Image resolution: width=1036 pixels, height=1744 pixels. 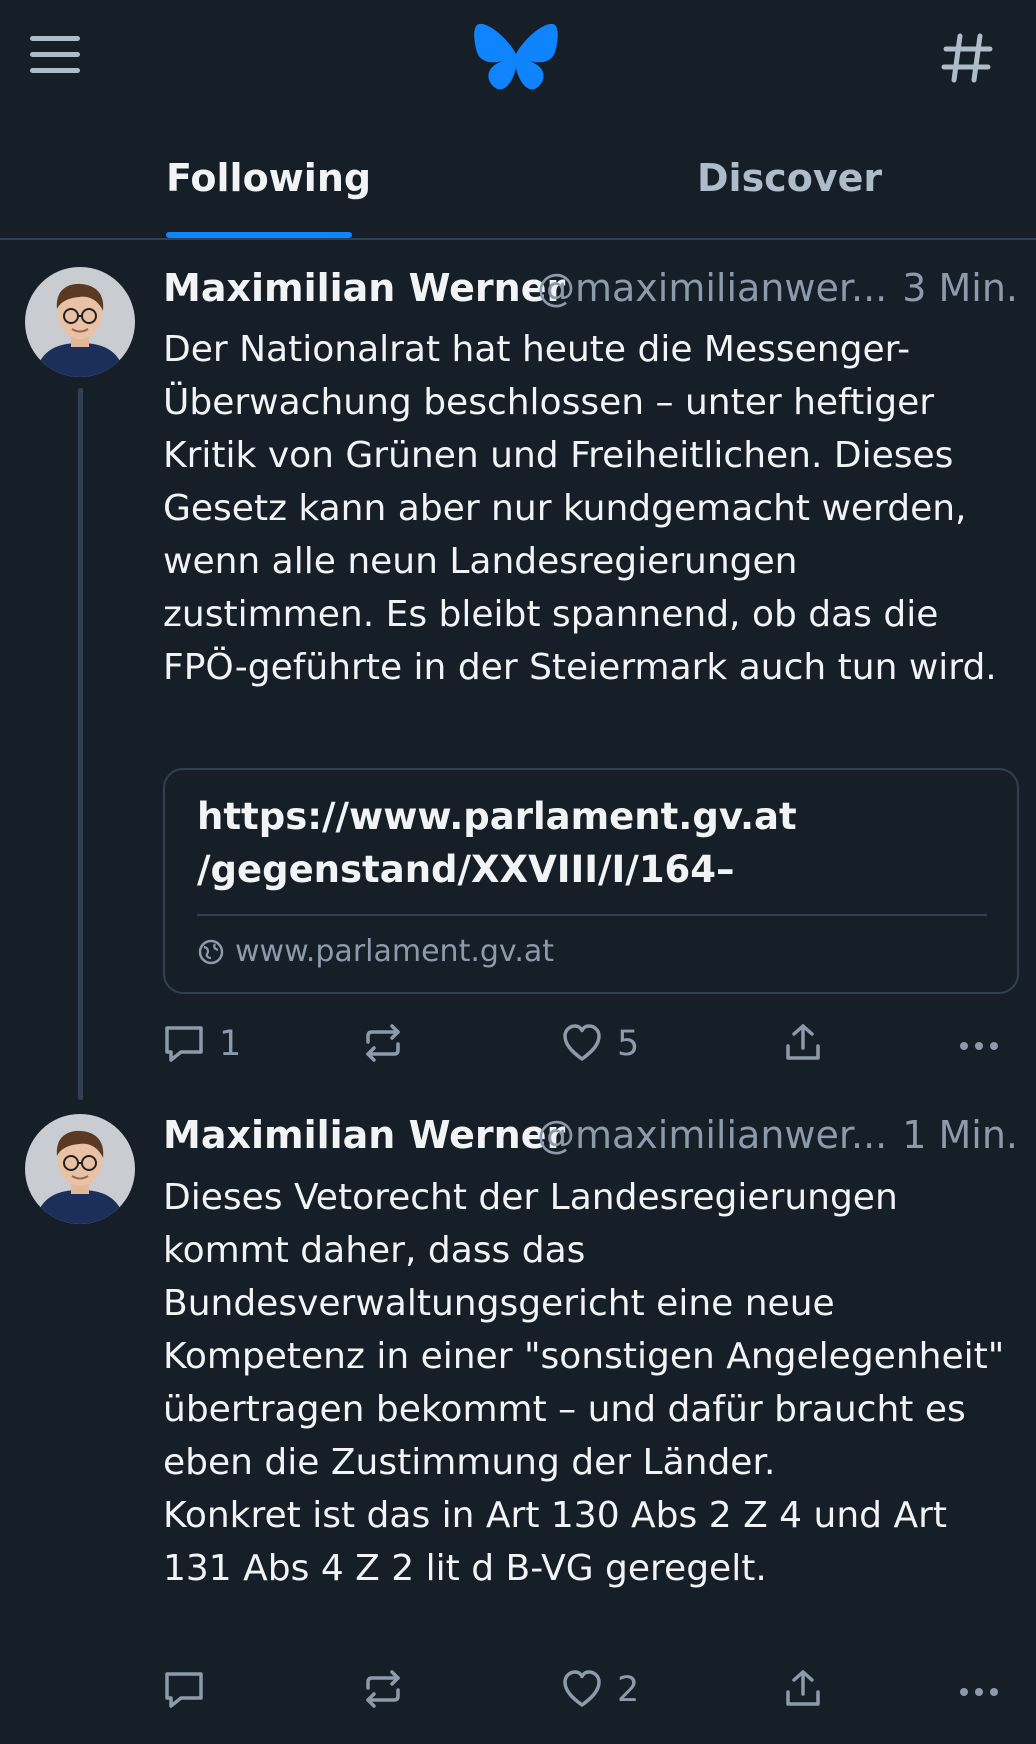 I want to click on active-tab-indicator, so click(x=259, y=235).